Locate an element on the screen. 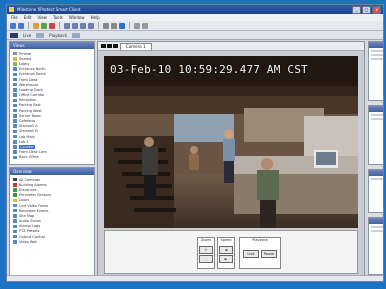 The width and height of the screenshot is (386, 289). tree-item: Video Wall is located at coordinates (52, 241).